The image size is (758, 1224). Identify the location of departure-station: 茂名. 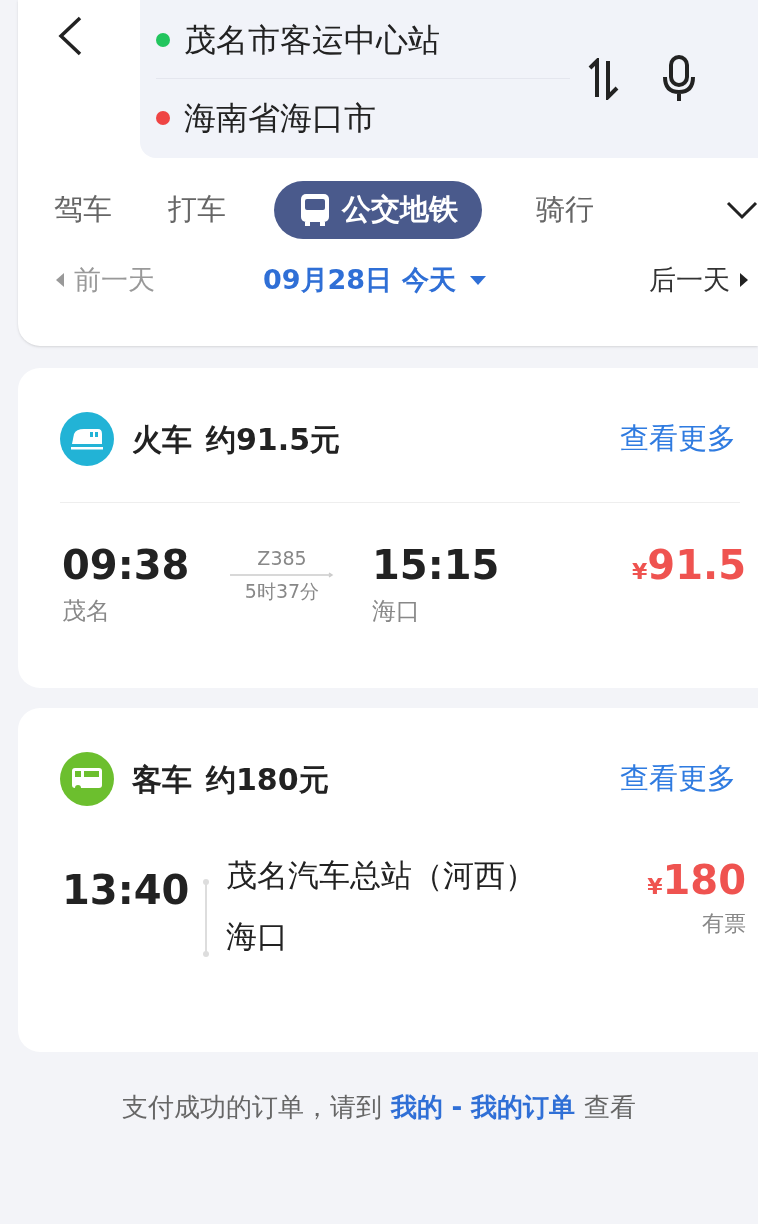
(86, 611).